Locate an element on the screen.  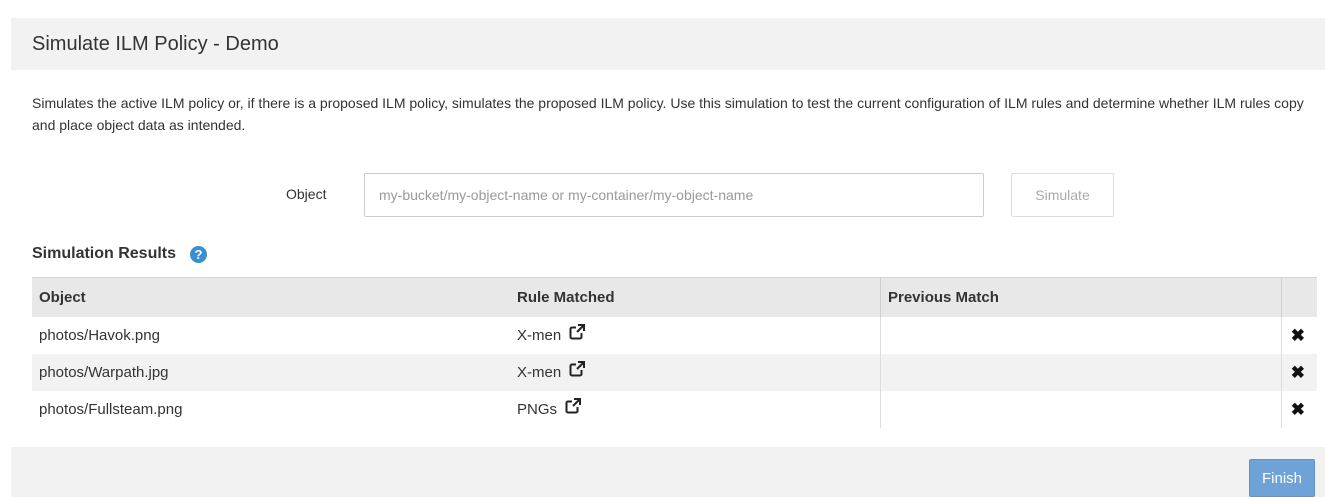
object-label: Object is located at coordinates (306, 194).